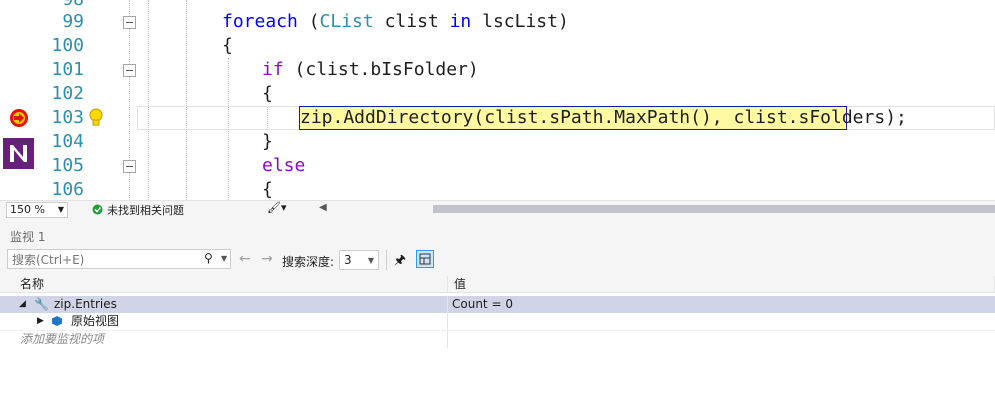  I want to click on code-token: else, so click(284, 165).